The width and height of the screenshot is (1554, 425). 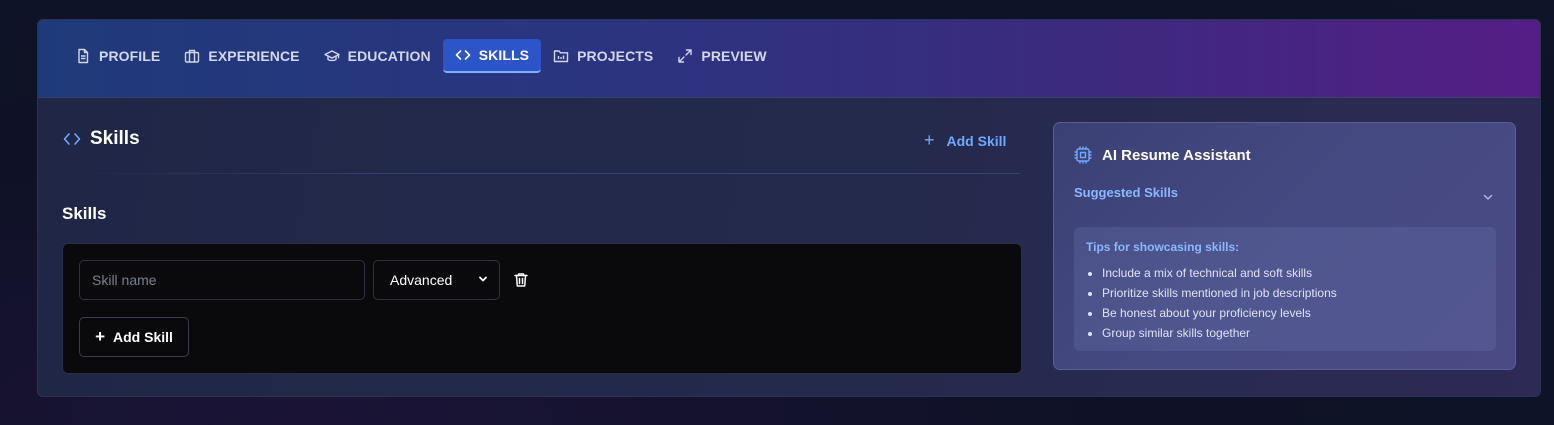 What do you see at coordinates (130, 56) in the screenshot?
I see `tab-label: PROFILE` at bounding box center [130, 56].